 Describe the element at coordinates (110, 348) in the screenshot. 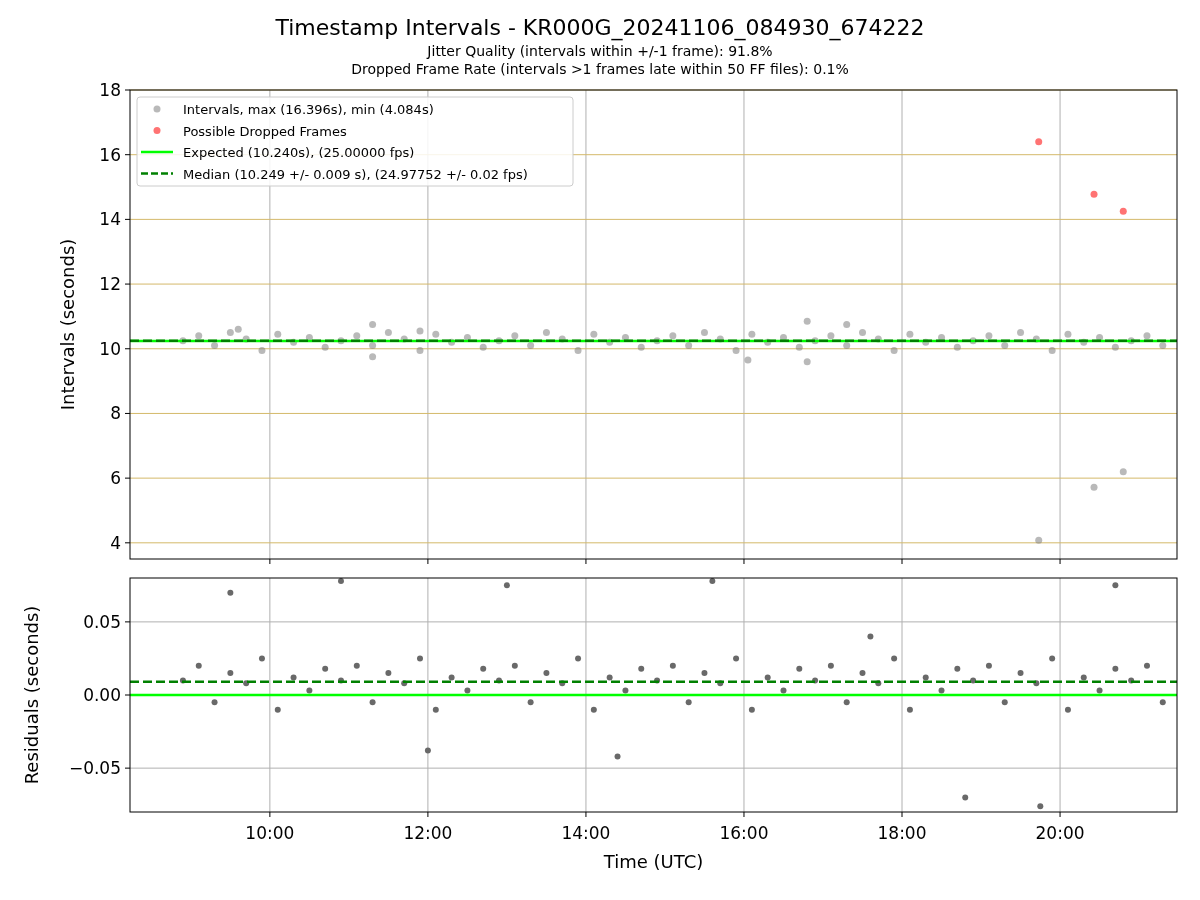

I see `tick-label: 10` at that location.